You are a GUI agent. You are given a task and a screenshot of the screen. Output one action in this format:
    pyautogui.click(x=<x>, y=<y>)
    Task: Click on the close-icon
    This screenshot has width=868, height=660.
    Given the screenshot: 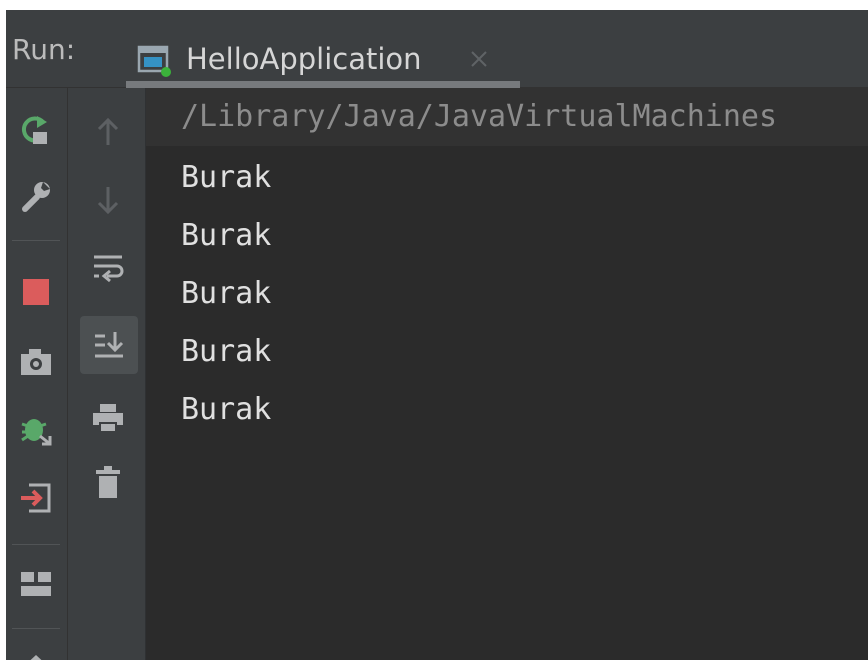 What is the action you would take?
    pyautogui.click(x=479, y=59)
    